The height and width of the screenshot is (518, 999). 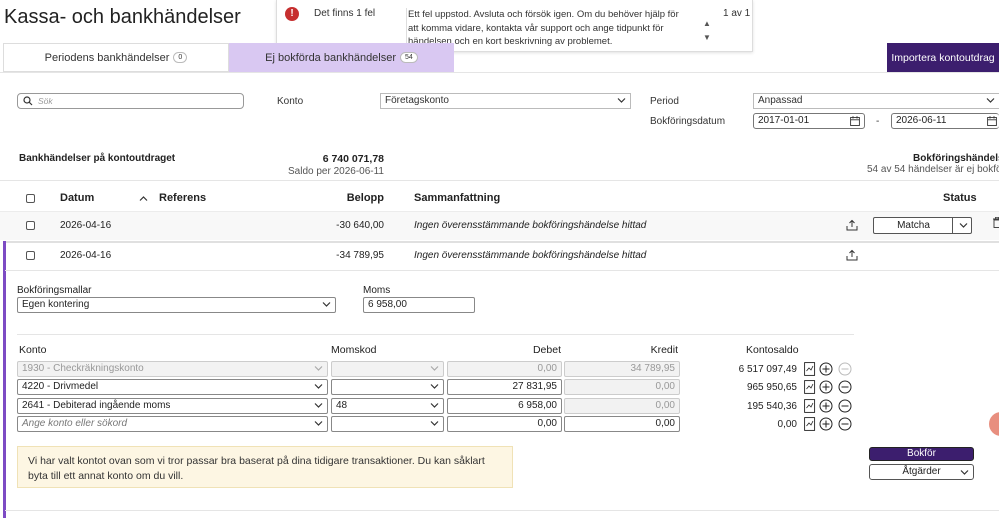 What do you see at coordinates (96, 405) in the screenshot?
I see `konto-value: 2641 - Debiterad ingående moms` at bounding box center [96, 405].